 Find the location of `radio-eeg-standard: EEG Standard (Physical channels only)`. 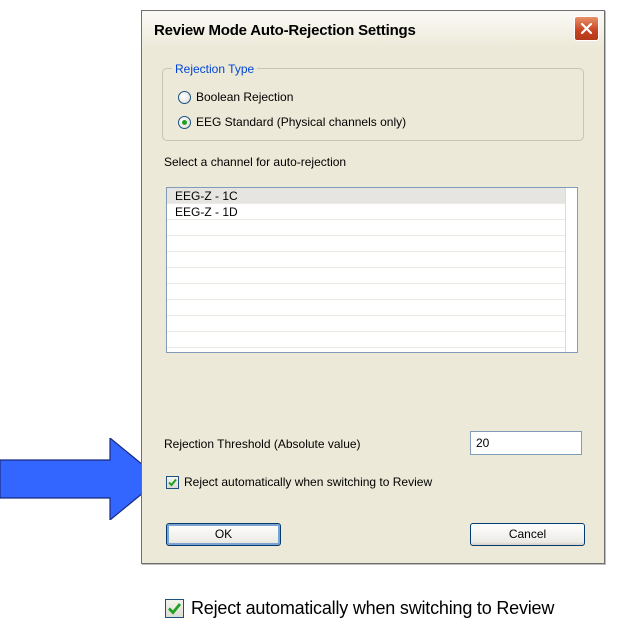

radio-eeg-standard: EEG Standard (Physical channels only) is located at coordinates (292, 122).